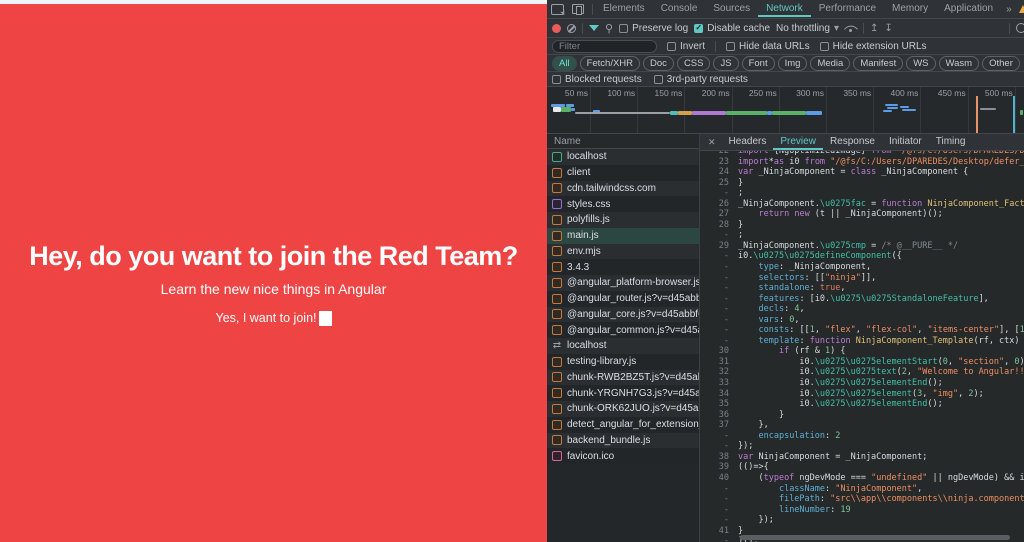  I want to click on export-har-icon: ↧, so click(888, 28).